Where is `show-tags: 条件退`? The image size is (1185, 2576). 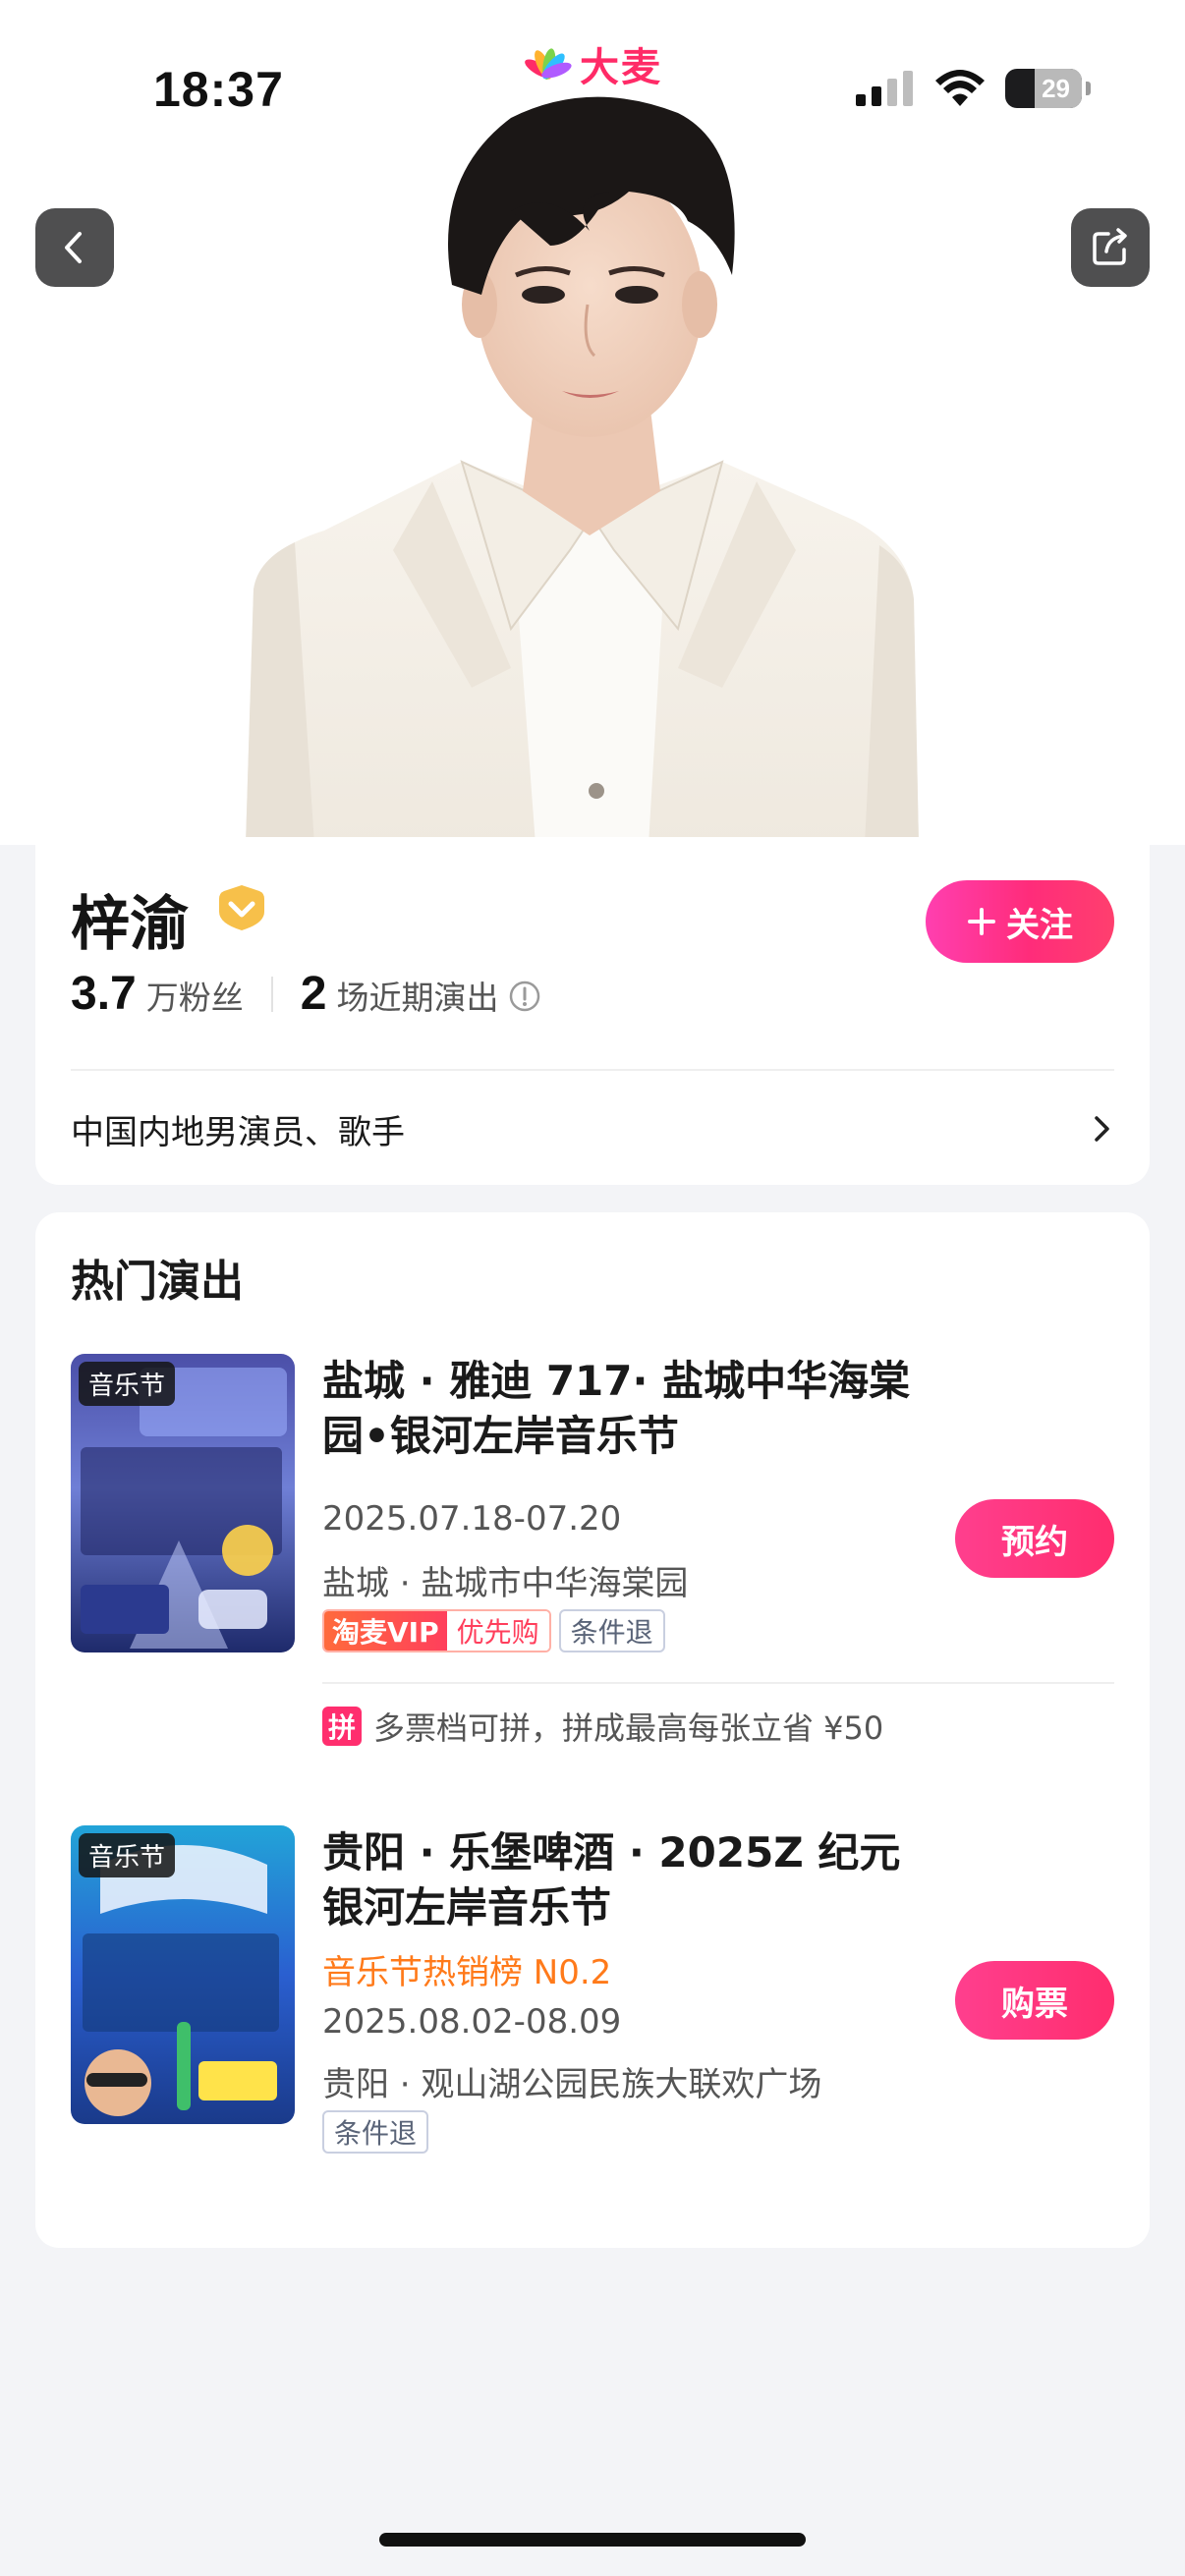 show-tags: 条件退 is located at coordinates (376, 2132).